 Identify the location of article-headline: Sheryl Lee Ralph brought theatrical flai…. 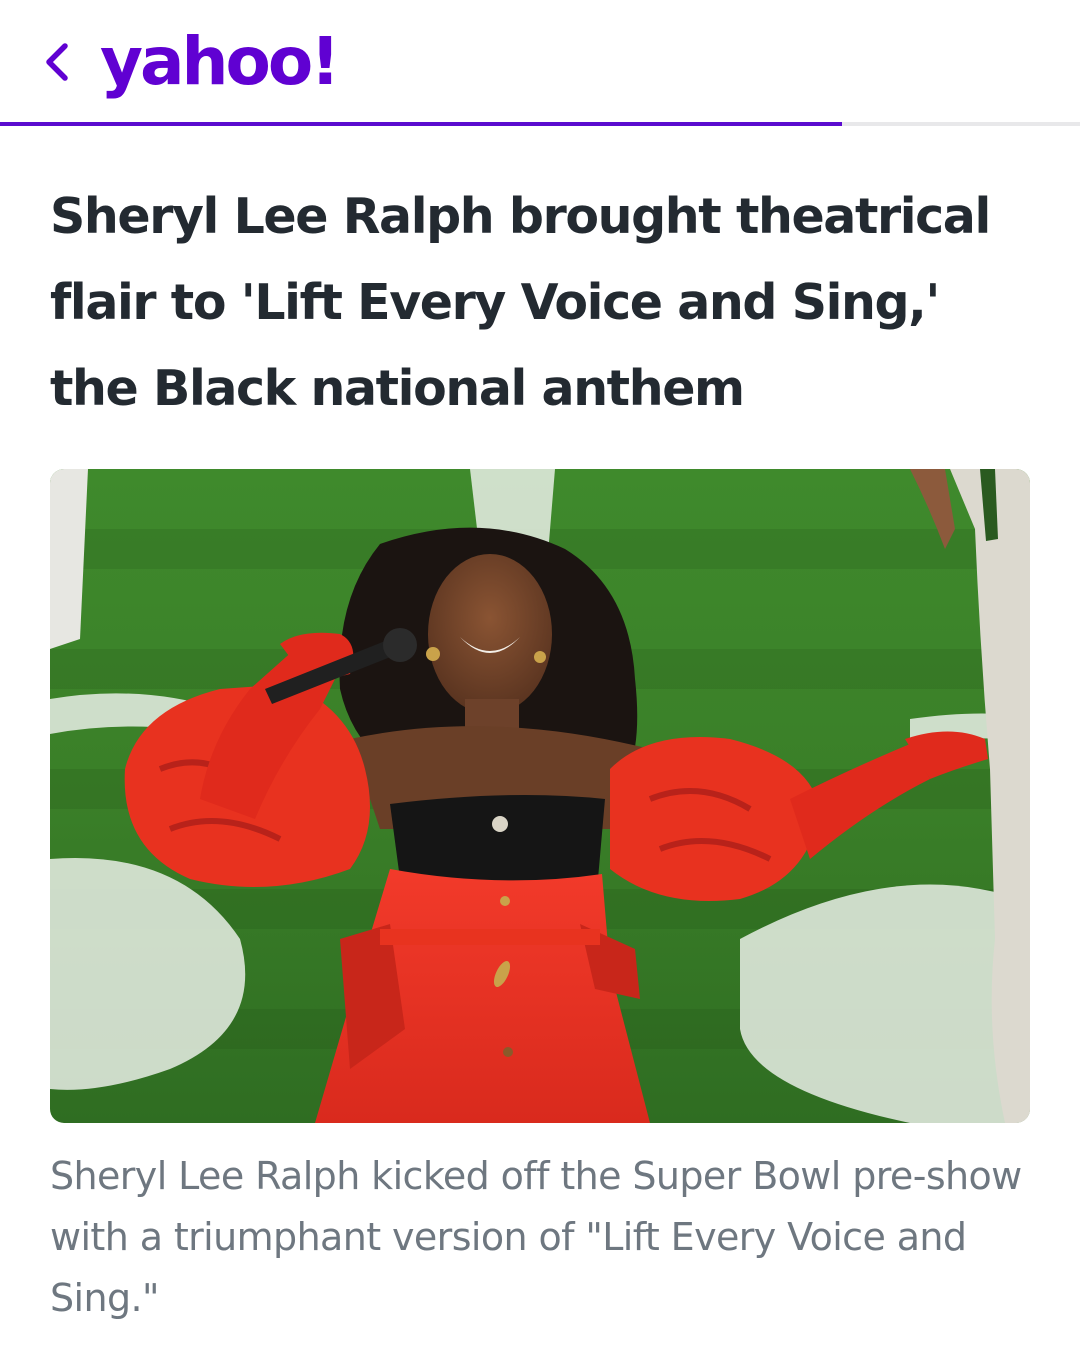
(520, 302).